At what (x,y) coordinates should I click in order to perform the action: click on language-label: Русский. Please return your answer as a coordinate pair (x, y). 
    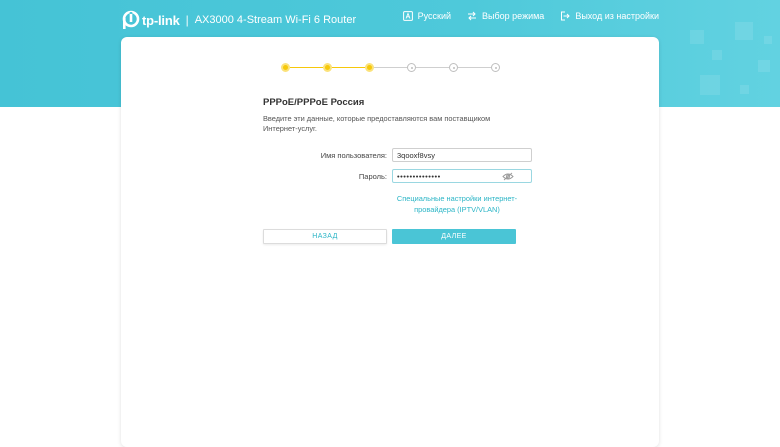
    Looking at the image, I should click on (434, 16).